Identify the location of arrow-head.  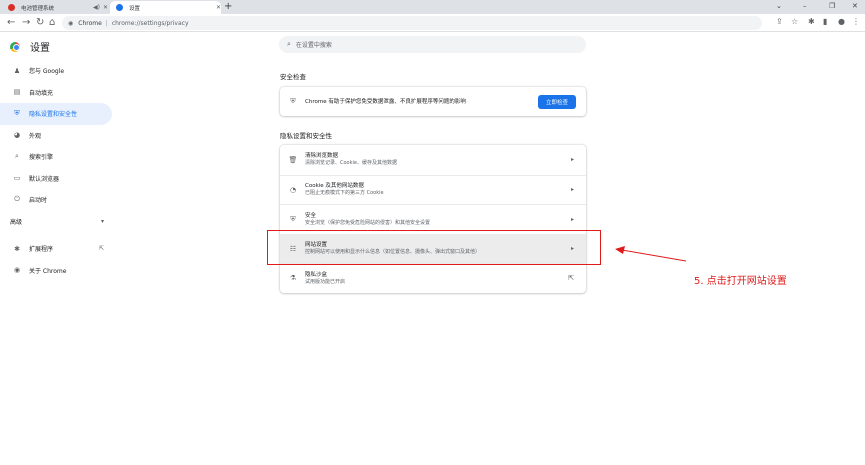
(620, 250).